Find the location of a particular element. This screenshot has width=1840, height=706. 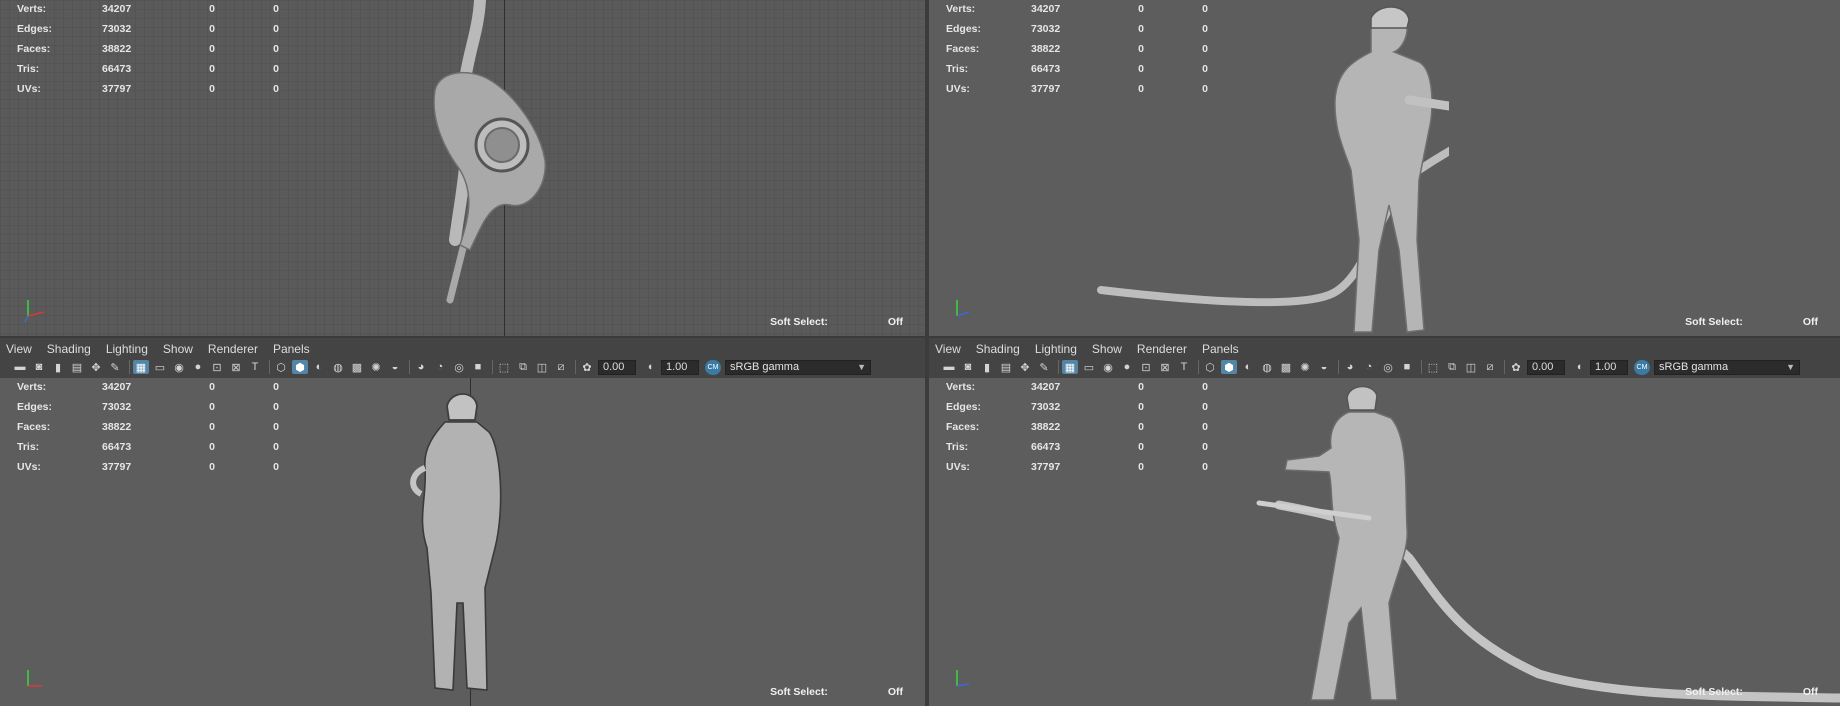

hud-value: 73032 is located at coordinates (117, 29).